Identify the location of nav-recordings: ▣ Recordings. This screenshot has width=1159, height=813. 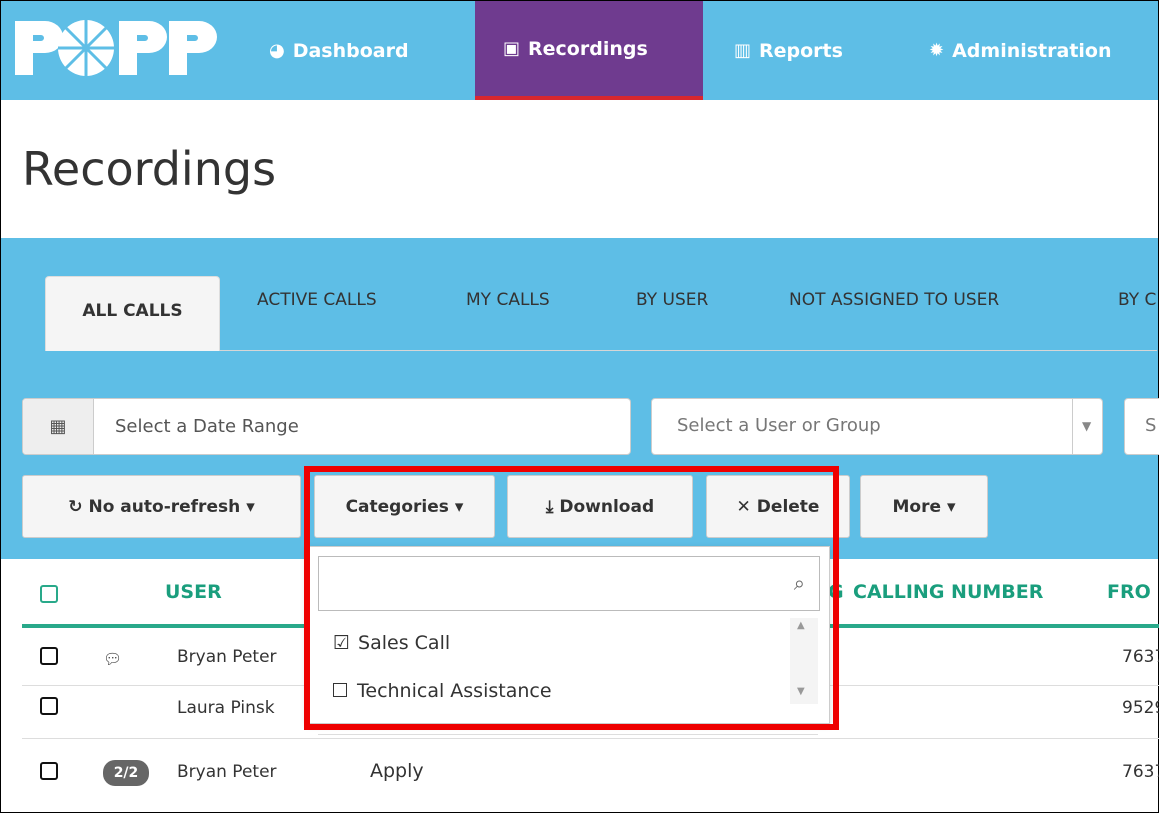
(589, 50).